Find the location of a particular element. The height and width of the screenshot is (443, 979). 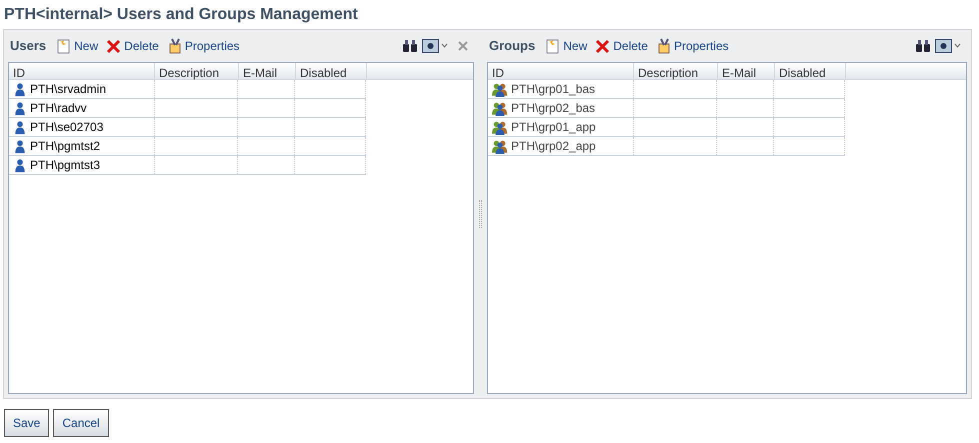

table-cell-text: PTH\pgmtst3 is located at coordinates (65, 165).